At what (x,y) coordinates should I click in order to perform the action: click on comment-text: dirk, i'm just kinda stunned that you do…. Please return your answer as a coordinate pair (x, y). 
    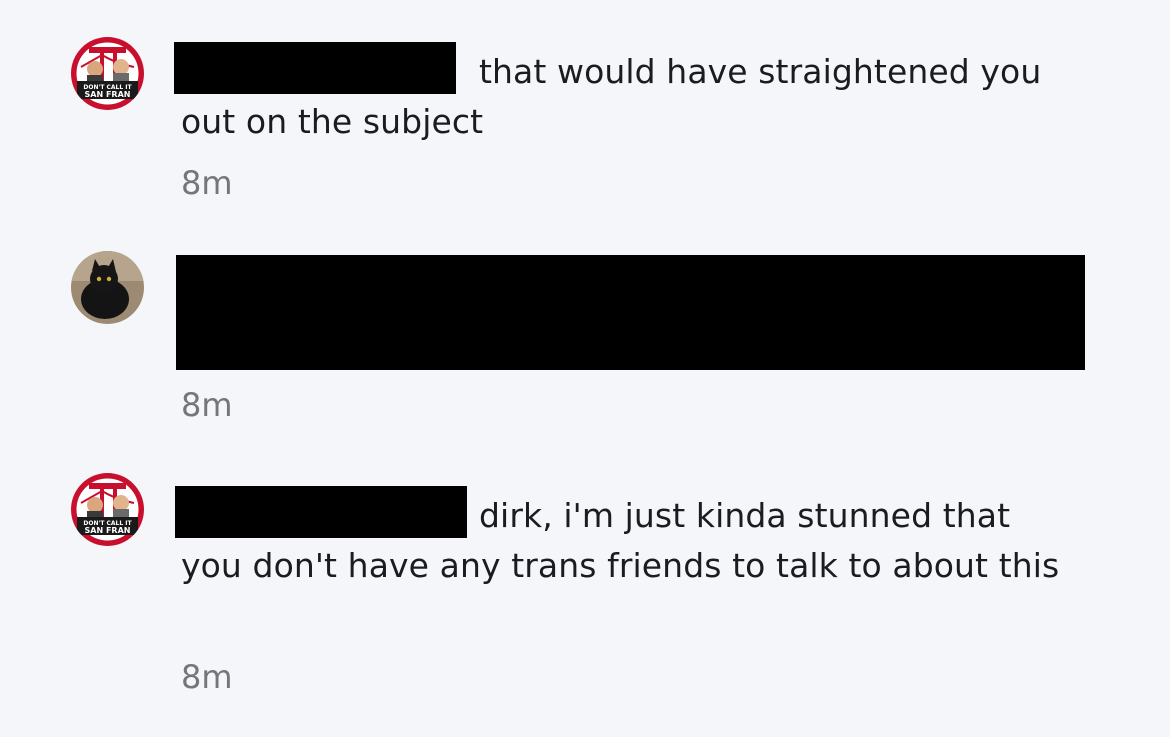
    Looking at the image, I should click on (620, 540).